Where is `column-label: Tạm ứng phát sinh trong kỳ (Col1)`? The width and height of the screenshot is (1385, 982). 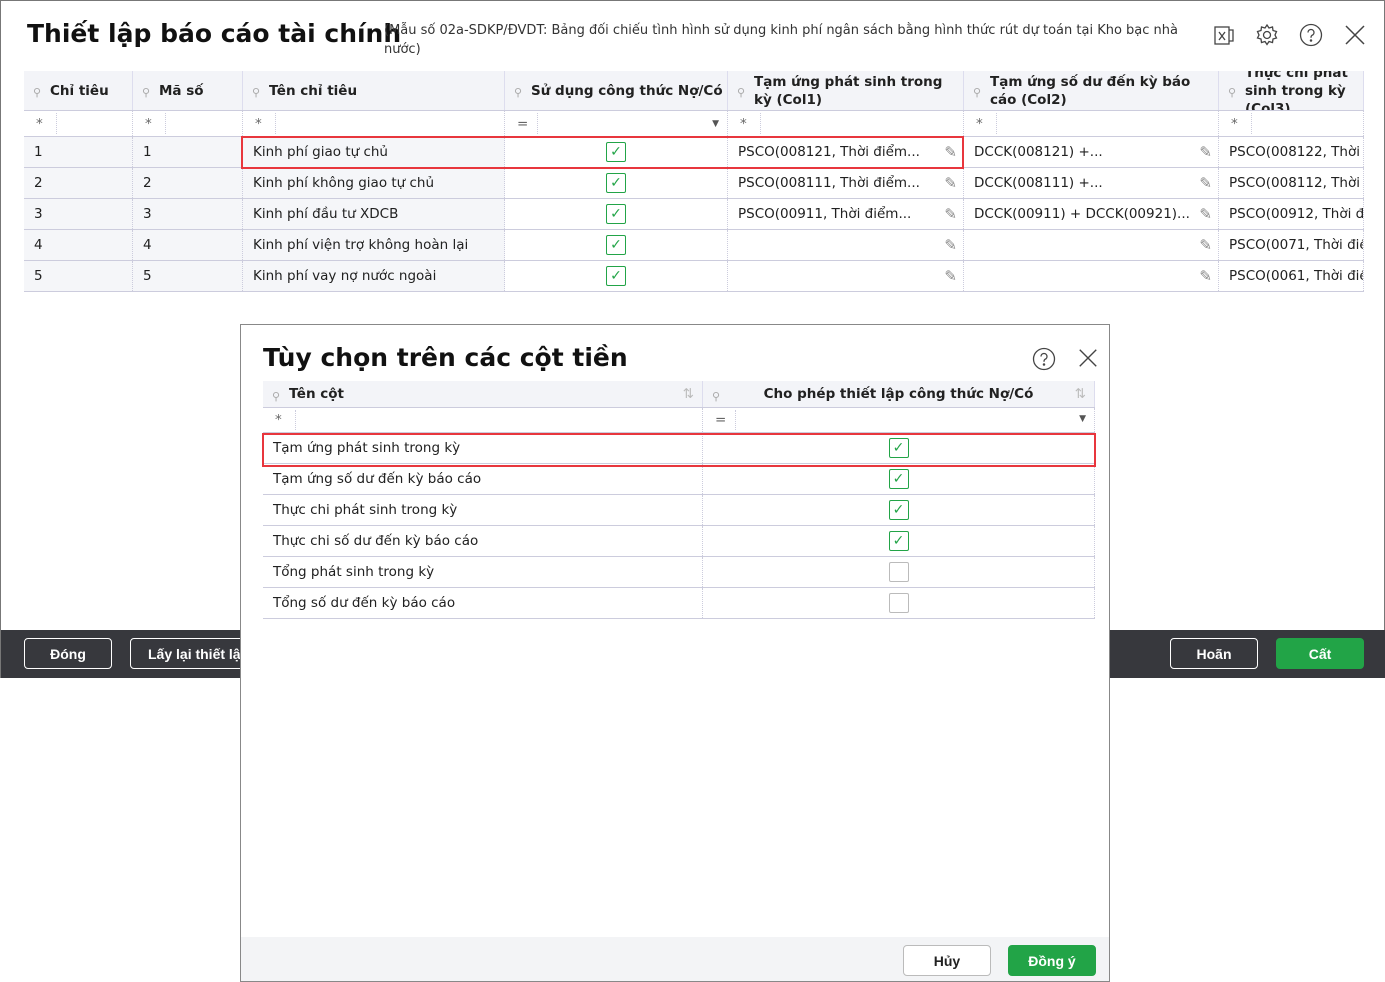
column-label: Tạm ứng phát sinh trong kỳ (Col1) is located at coordinates (848, 90).